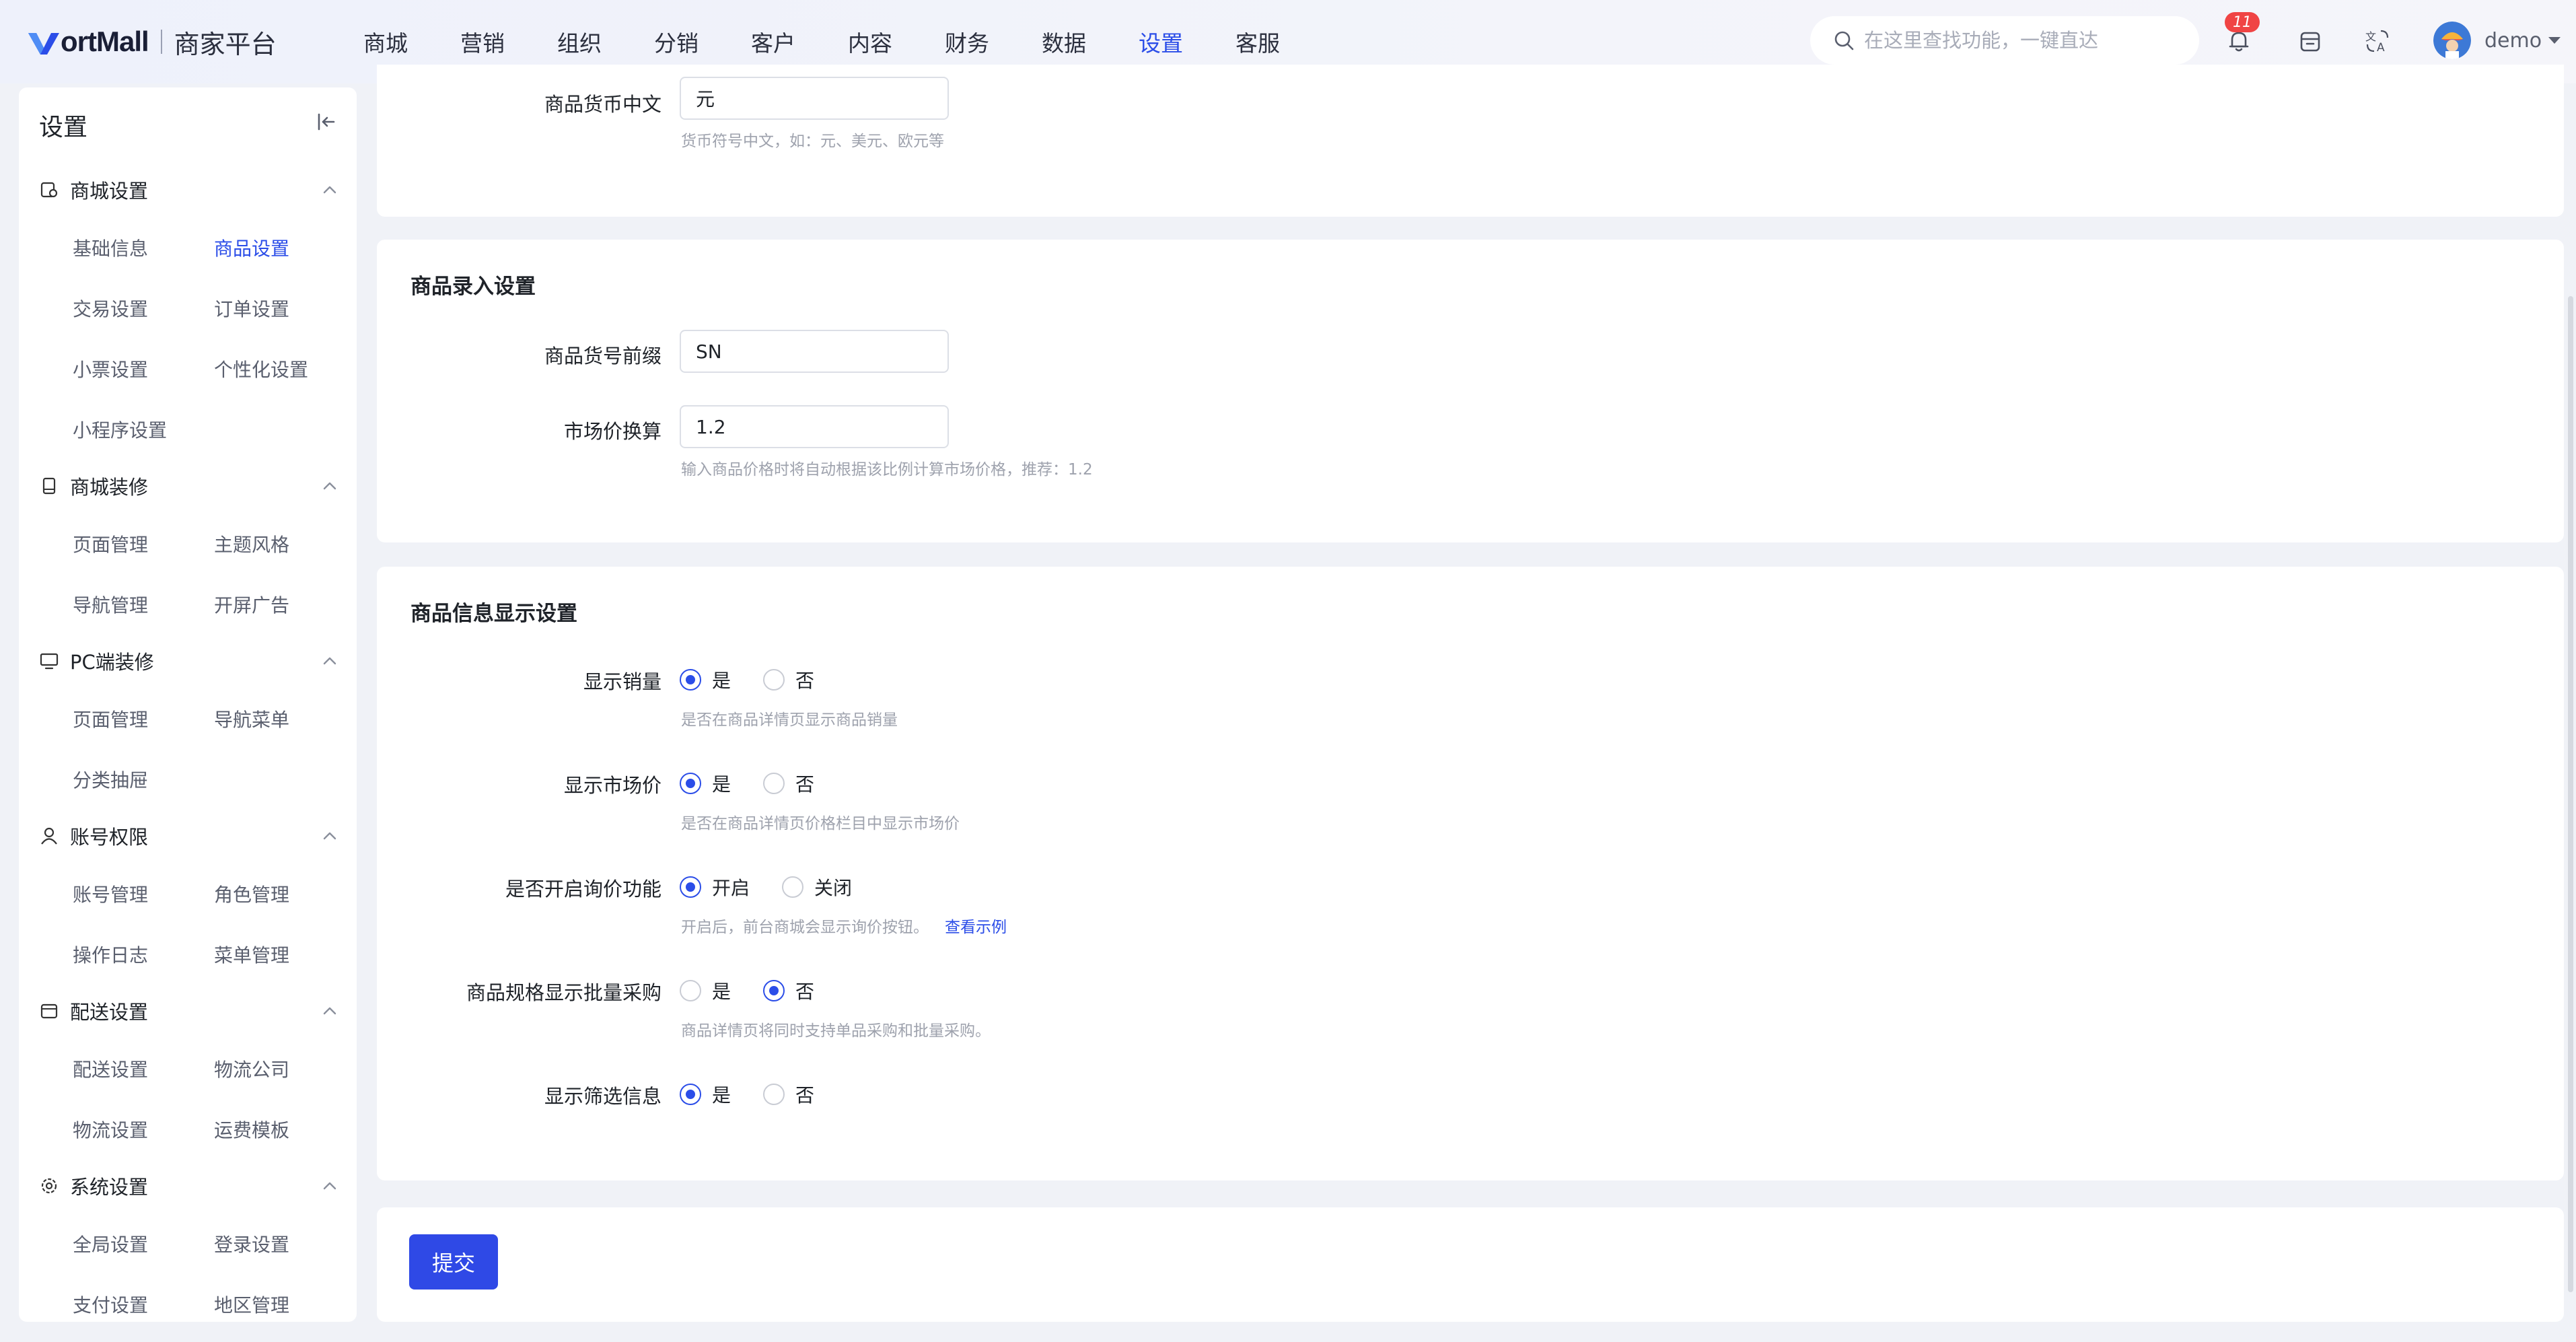 The width and height of the screenshot is (2576, 1342). Describe the element at coordinates (251, 1243) in the screenshot. I see `sidebar-item-login-settings: 登录设置` at that location.